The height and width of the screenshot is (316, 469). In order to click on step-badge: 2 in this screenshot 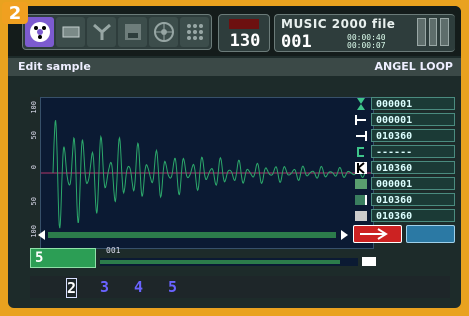, I will do `click(15, 13)`.